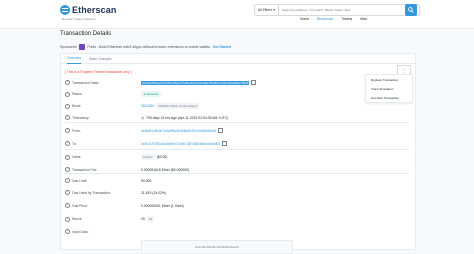 This screenshot has height=254, width=474. I want to click on search-filter-select: All Filters ▾, so click(267, 10).